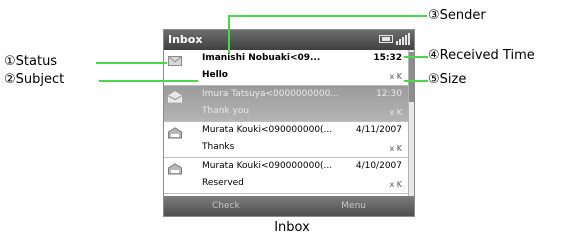  What do you see at coordinates (378, 130) in the screenshot?
I see `message-time: 4/11/2007` at bounding box center [378, 130].